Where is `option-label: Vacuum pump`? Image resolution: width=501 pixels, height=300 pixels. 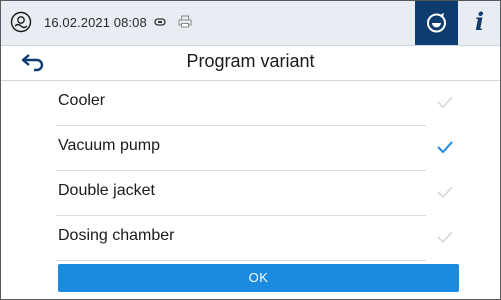 option-label: Vacuum pump is located at coordinates (109, 145).